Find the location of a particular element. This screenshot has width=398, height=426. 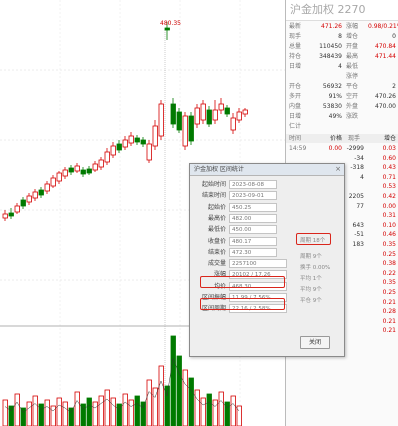

tick-volume: 2205 is located at coordinates (356, 196).